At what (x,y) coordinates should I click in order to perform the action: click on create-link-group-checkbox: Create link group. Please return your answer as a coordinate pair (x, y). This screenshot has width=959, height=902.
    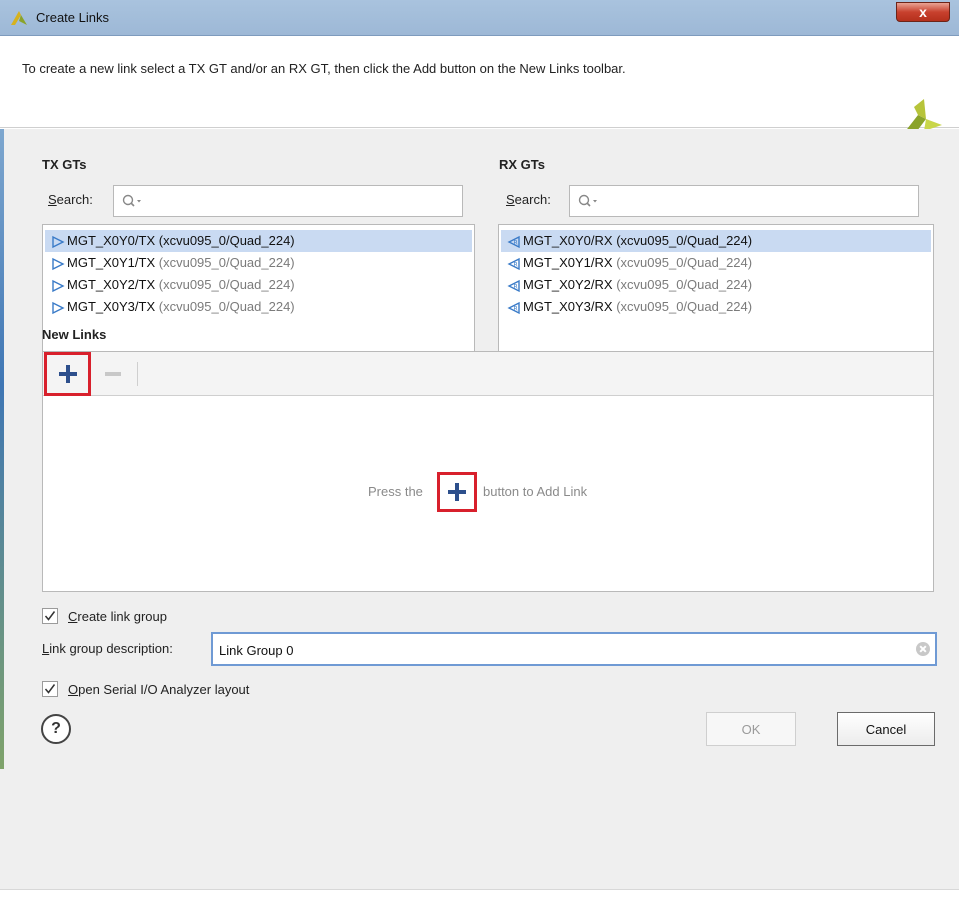
    Looking at the image, I should click on (104, 616).